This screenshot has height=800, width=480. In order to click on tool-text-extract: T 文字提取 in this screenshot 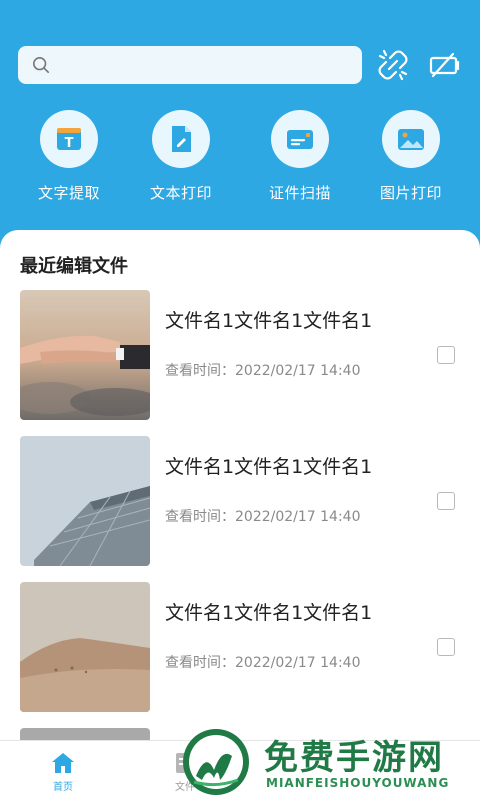, I will do `click(69, 156)`.